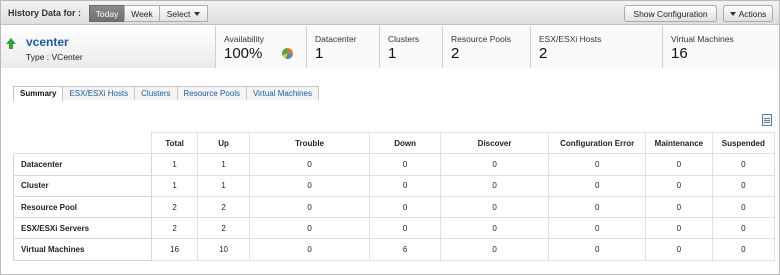 The image size is (780, 275). I want to click on table-row: Virtual Machines 16 10 0 6 0 0 0 0, so click(394, 249).